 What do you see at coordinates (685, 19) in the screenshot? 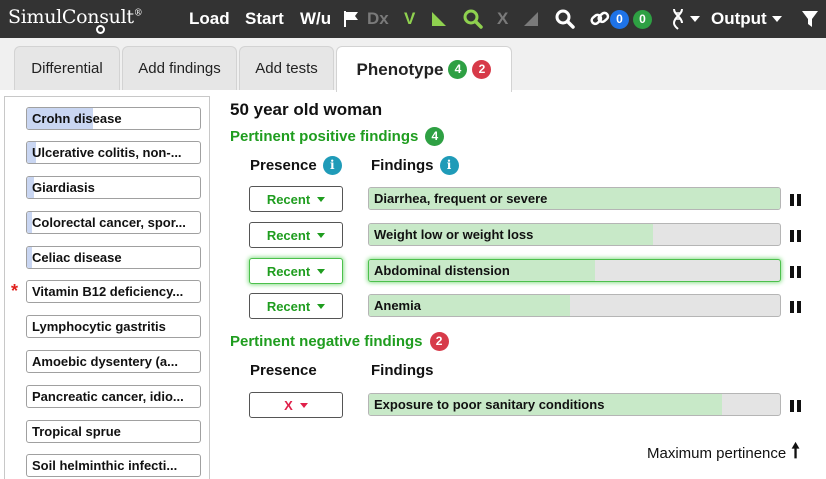
I see `dna-menu` at bounding box center [685, 19].